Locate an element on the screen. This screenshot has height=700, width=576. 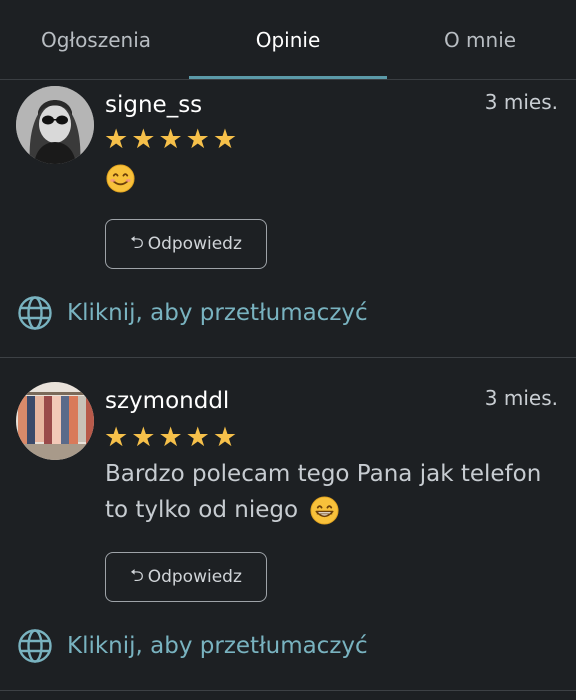
divider is located at coordinates (288, 690).